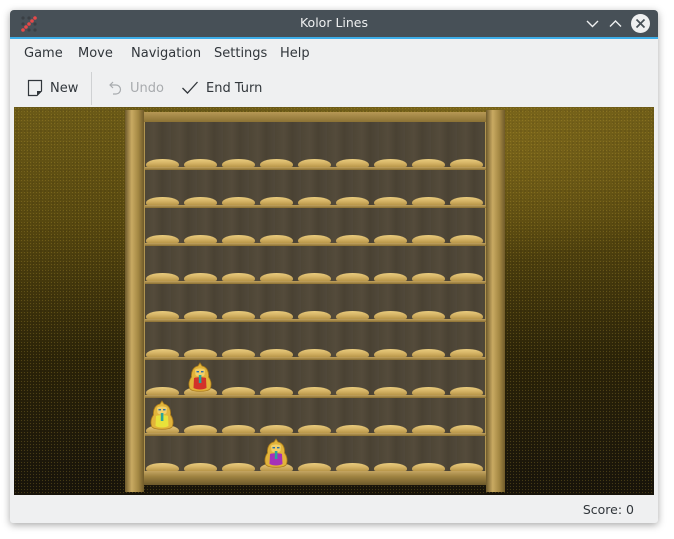 The width and height of the screenshot is (674, 539). I want to click on menu-navigation: Navigation, so click(166, 53).